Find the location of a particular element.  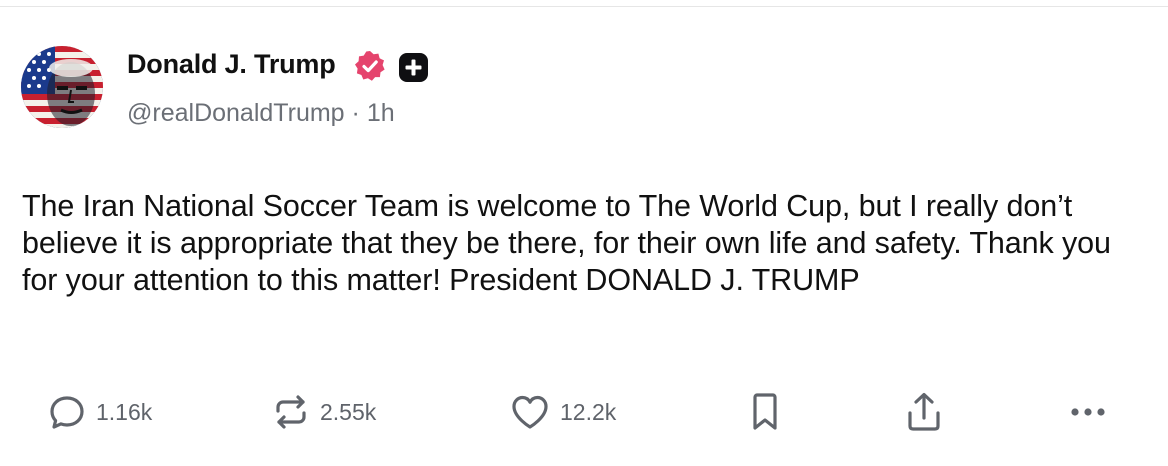

avatar-image is located at coordinates (62, 87).